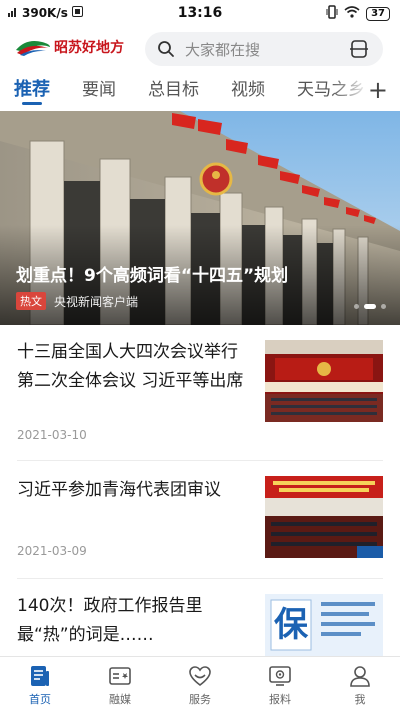 This screenshot has width=400, height=711. I want to click on app-header: 昭苏好地方 大家都在搜, so click(200, 50).